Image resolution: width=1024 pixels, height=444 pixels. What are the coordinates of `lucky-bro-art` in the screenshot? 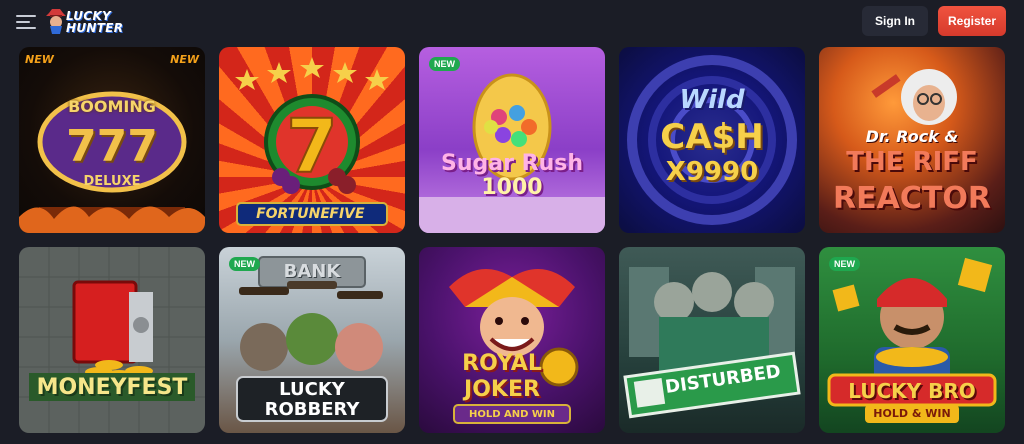 It's located at (912, 340).